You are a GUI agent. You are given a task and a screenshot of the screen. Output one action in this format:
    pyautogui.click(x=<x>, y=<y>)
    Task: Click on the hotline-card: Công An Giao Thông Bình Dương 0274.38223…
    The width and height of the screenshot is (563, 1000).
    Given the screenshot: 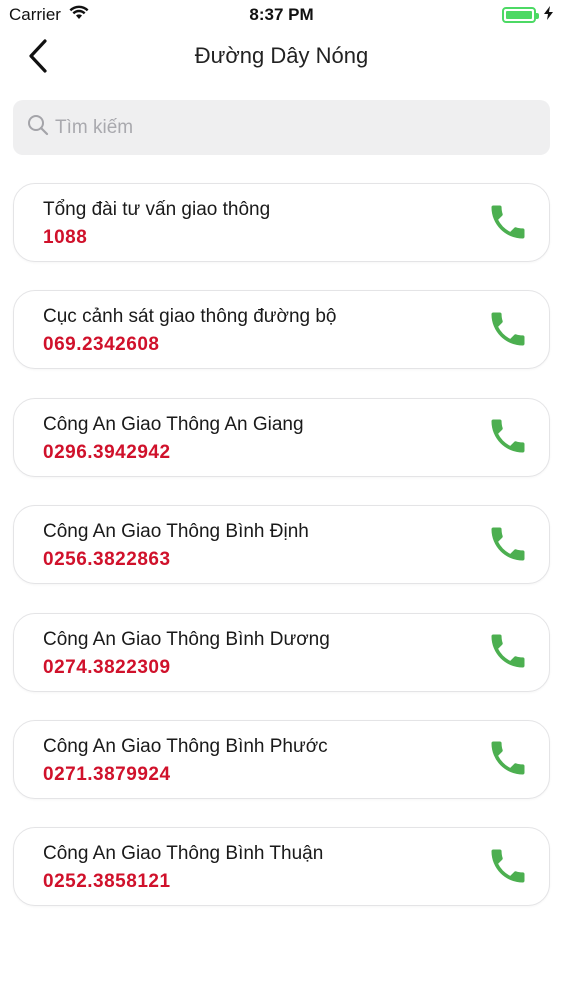 What is the action you would take?
    pyautogui.click(x=281, y=652)
    